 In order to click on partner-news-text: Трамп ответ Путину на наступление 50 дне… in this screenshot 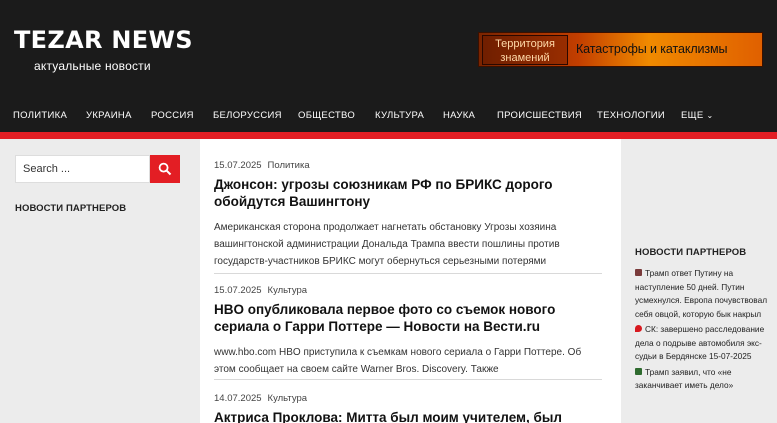, I will do `click(701, 293)`.